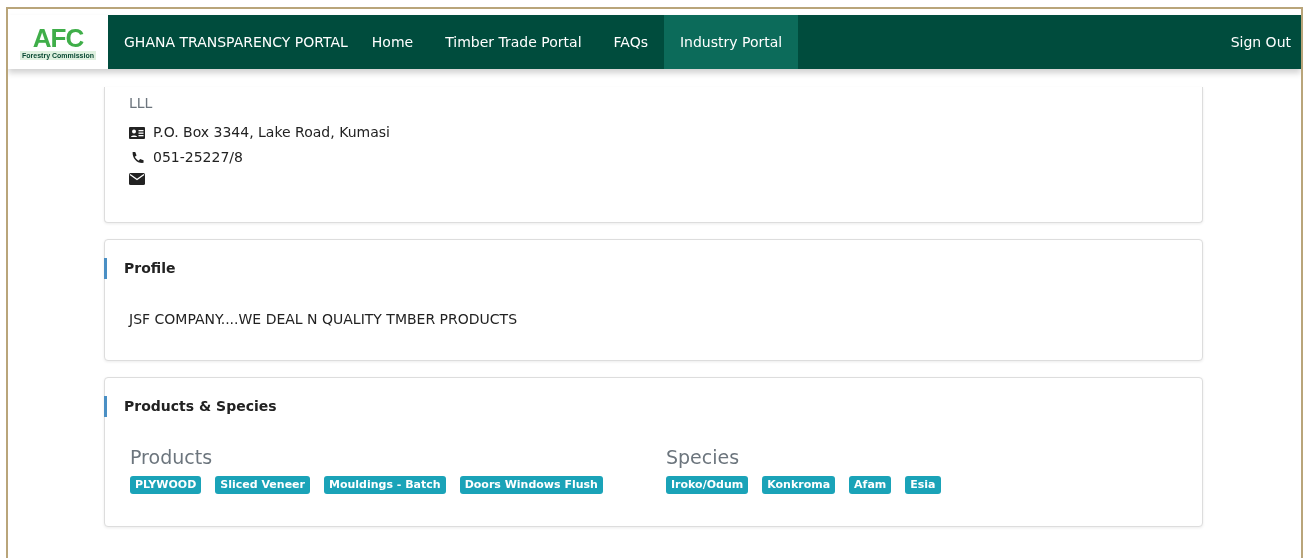 The height and width of the screenshot is (558, 1309). What do you see at coordinates (707, 484) in the screenshot?
I see `tag: Iroko/Odum` at bounding box center [707, 484].